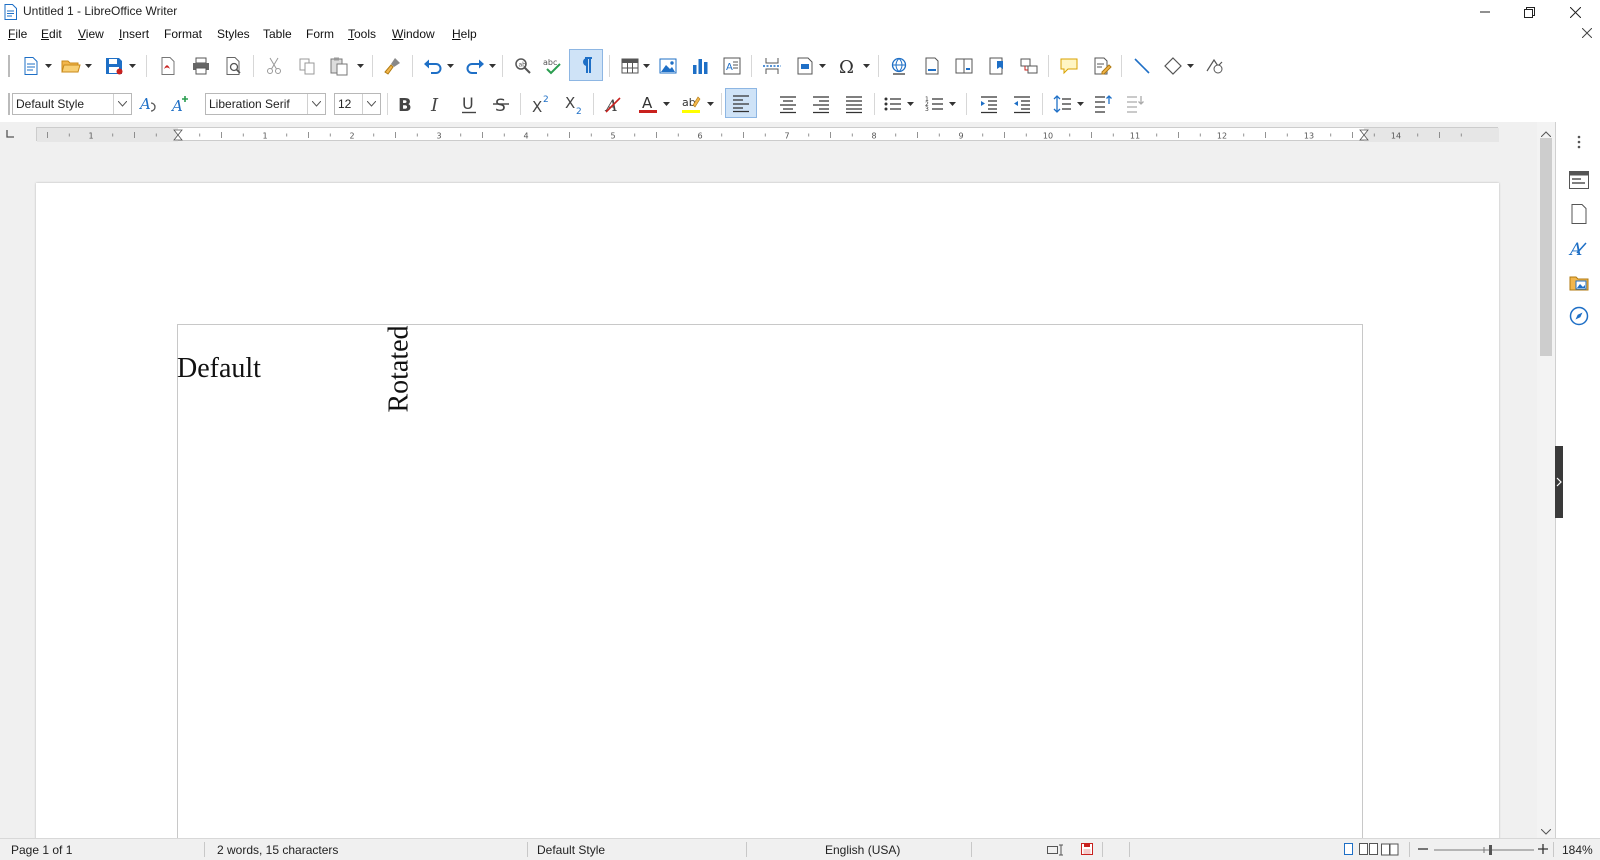  I want to click on find-replace-button: ab, so click(523, 66).